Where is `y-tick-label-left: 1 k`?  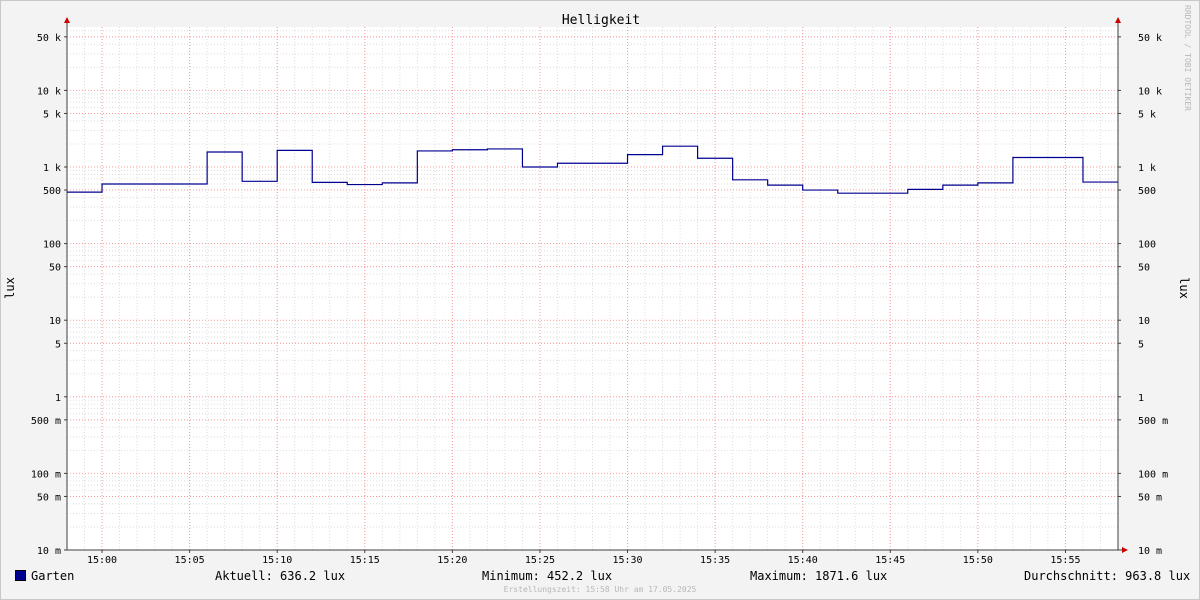 y-tick-label-left: 1 k is located at coordinates (52, 168).